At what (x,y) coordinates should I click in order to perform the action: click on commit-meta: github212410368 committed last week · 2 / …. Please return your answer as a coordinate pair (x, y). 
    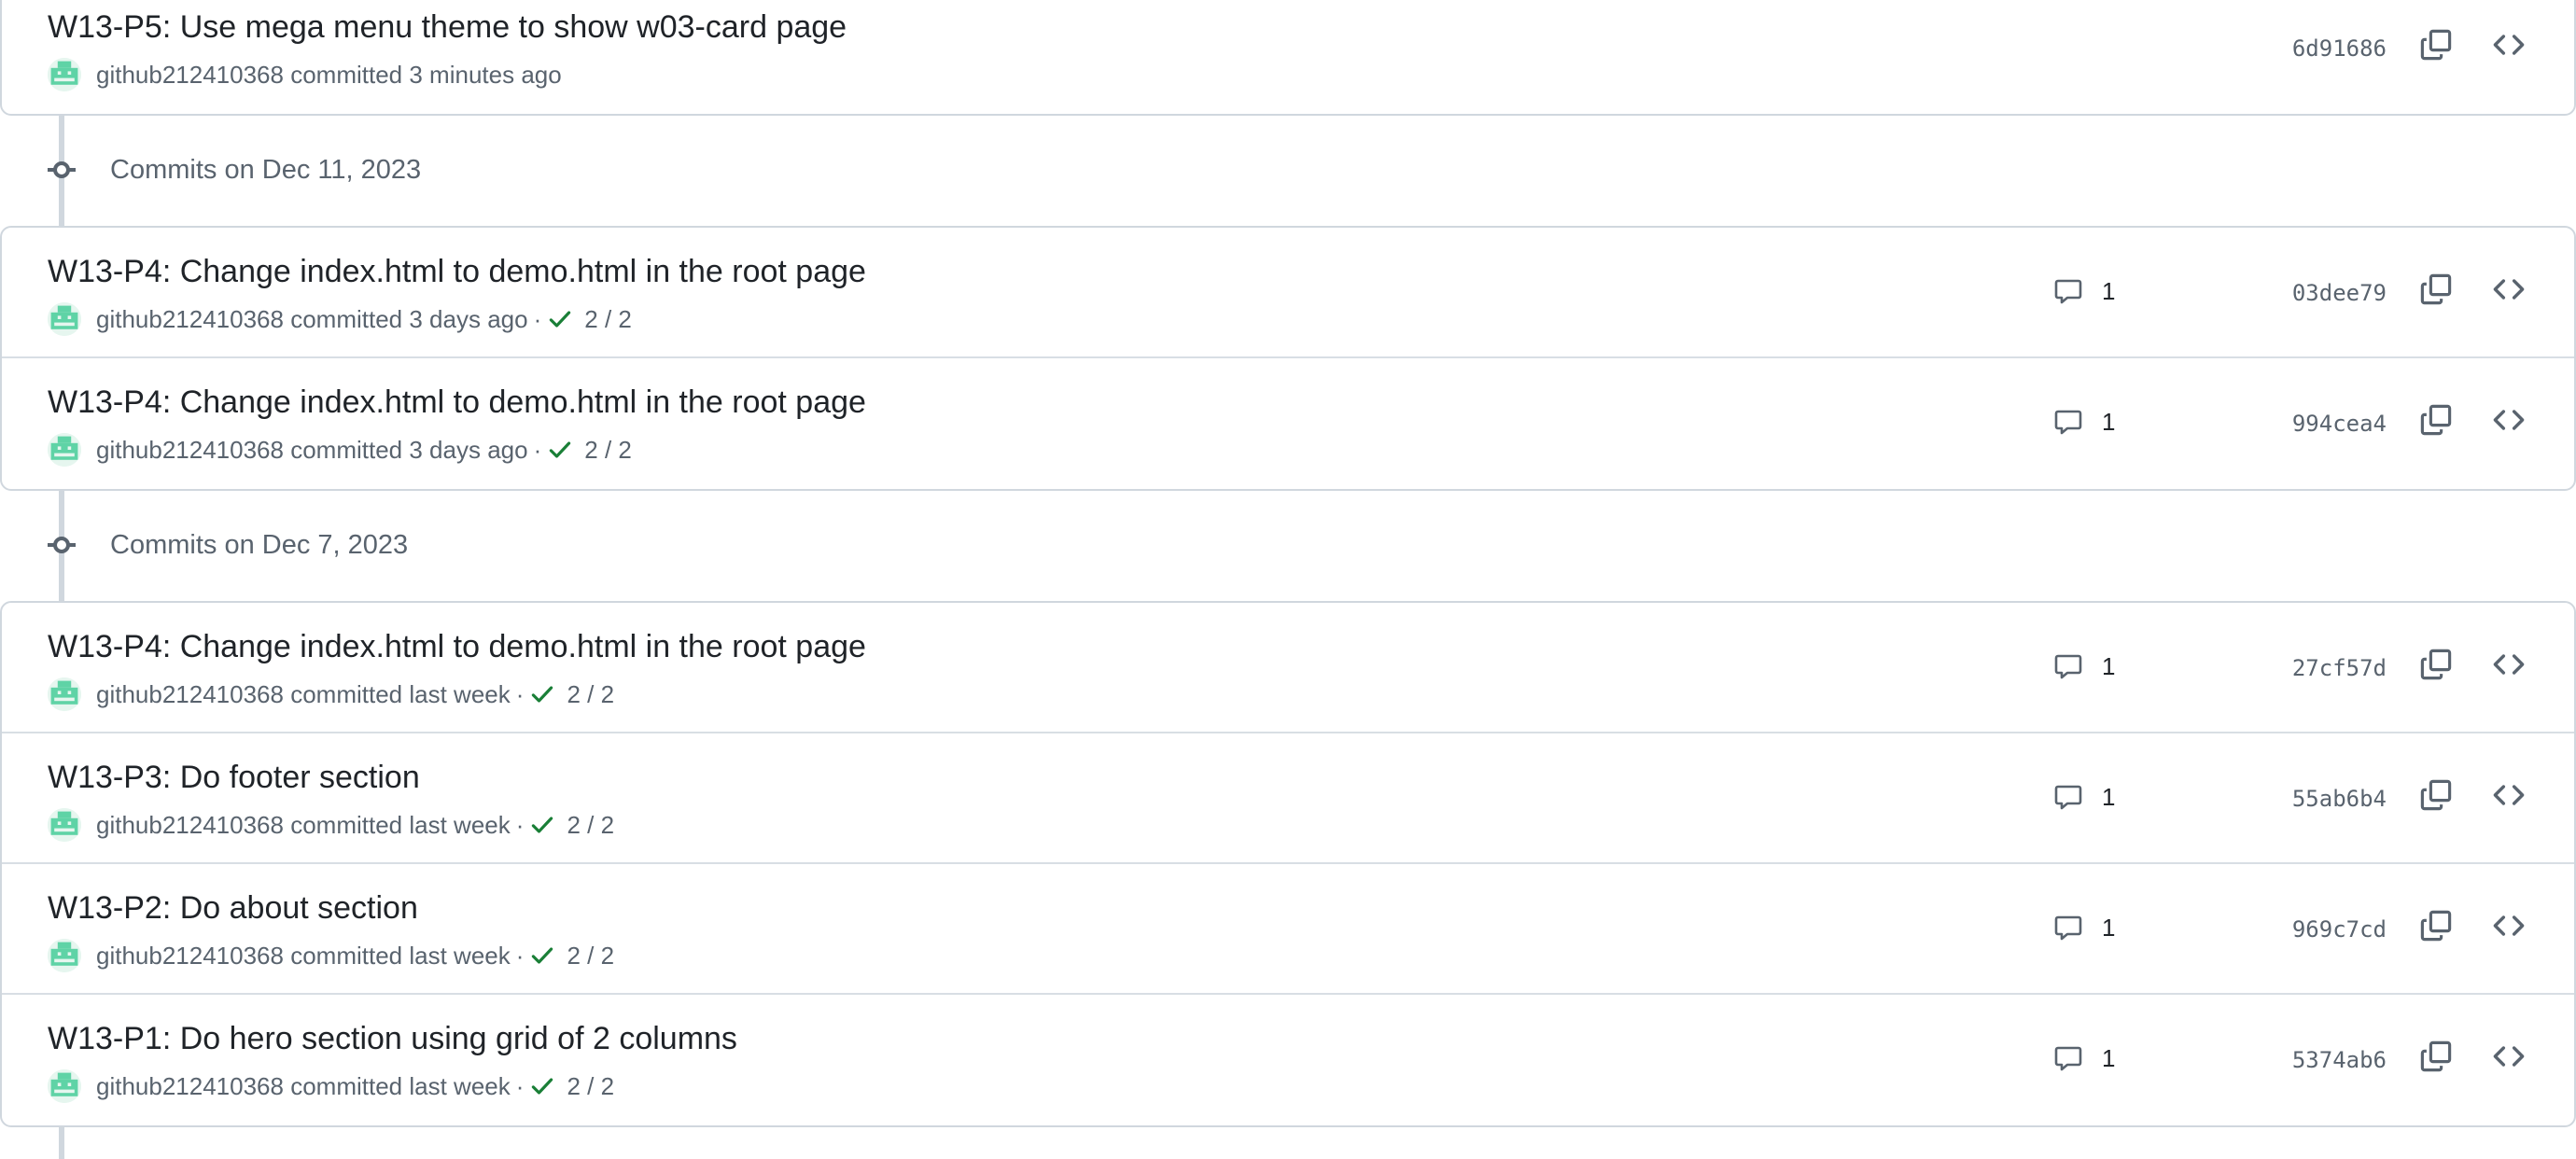
    Looking at the image, I should click on (331, 825).